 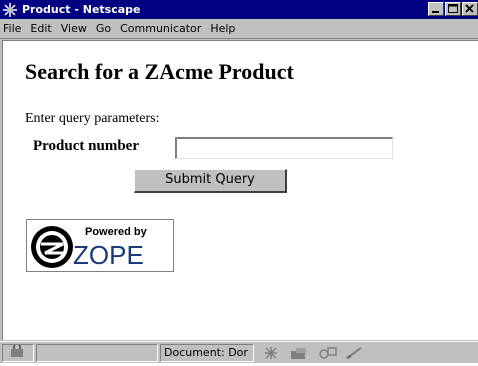 I want to click on status-bar: Document: Dor, so click(x=239, y=352).